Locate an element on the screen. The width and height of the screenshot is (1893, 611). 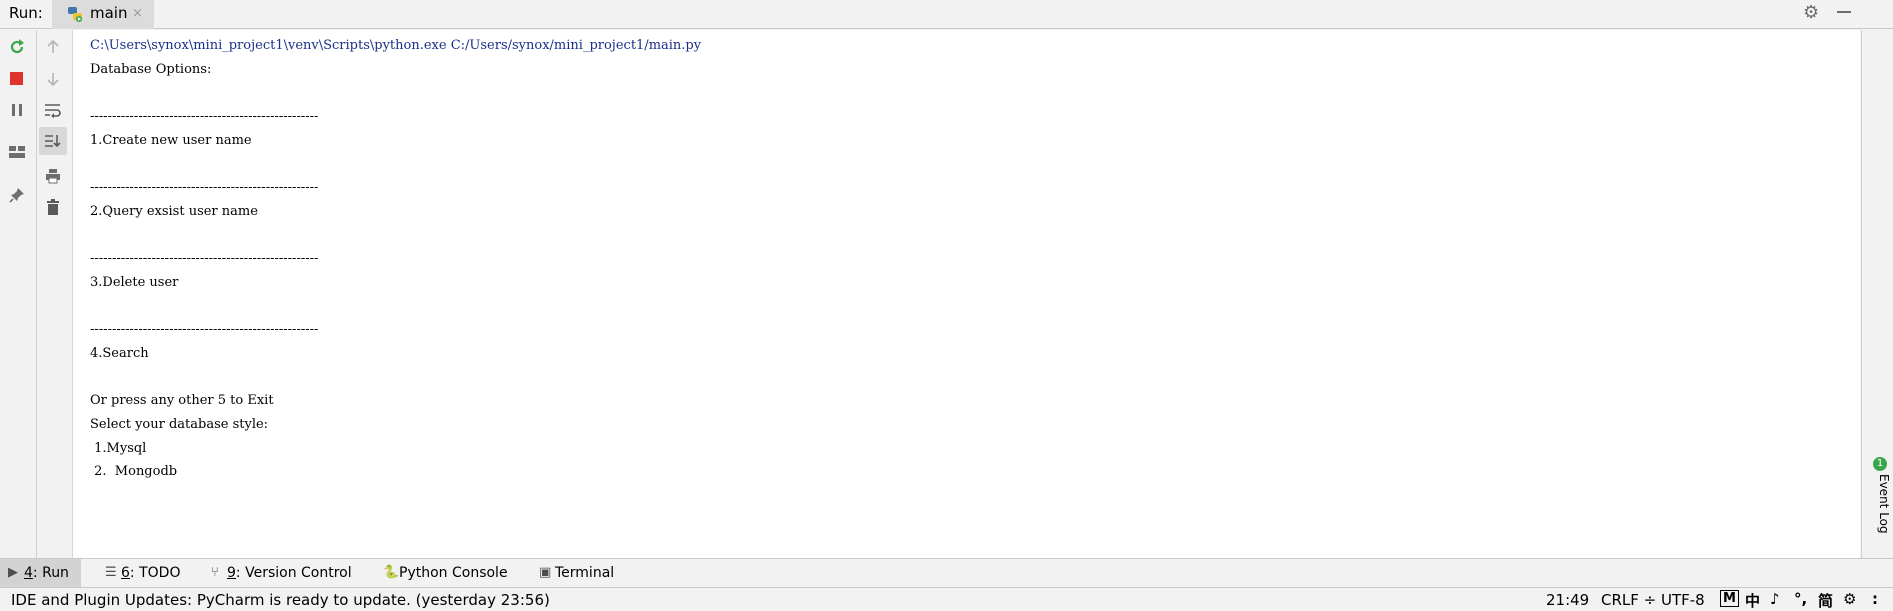
console-line: 2. Mongodb is located at coordinates (134, 472).